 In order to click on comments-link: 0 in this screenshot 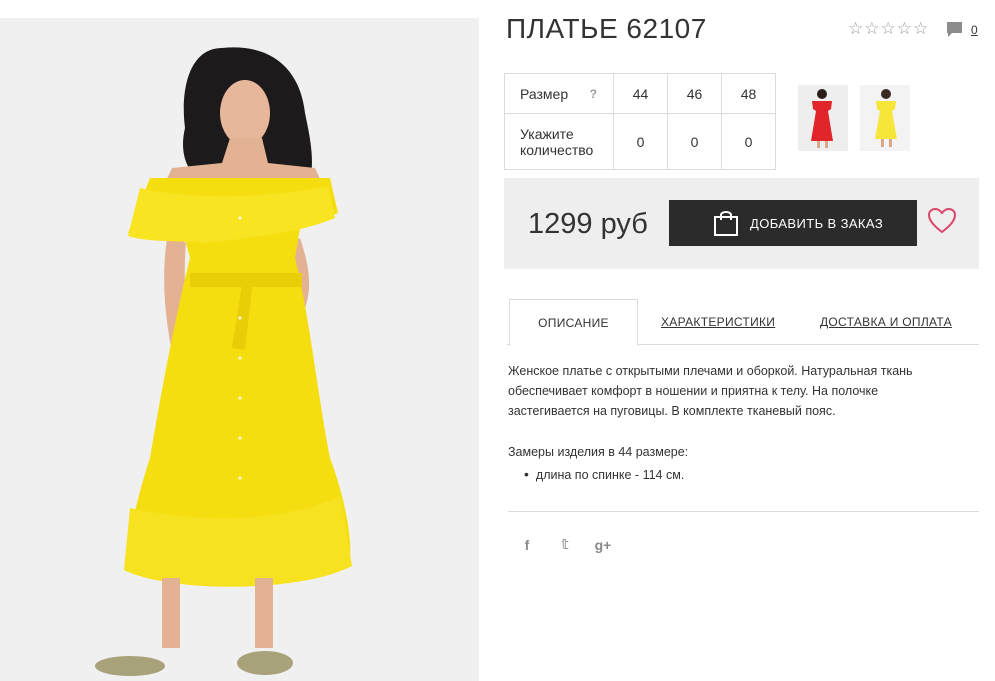, I will do `click(962, 29)`.